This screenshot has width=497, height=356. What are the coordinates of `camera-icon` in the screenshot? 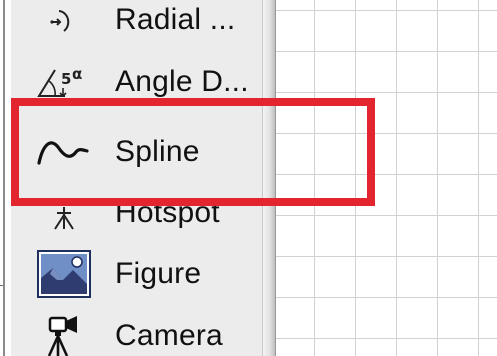 It's located at (64, 333).